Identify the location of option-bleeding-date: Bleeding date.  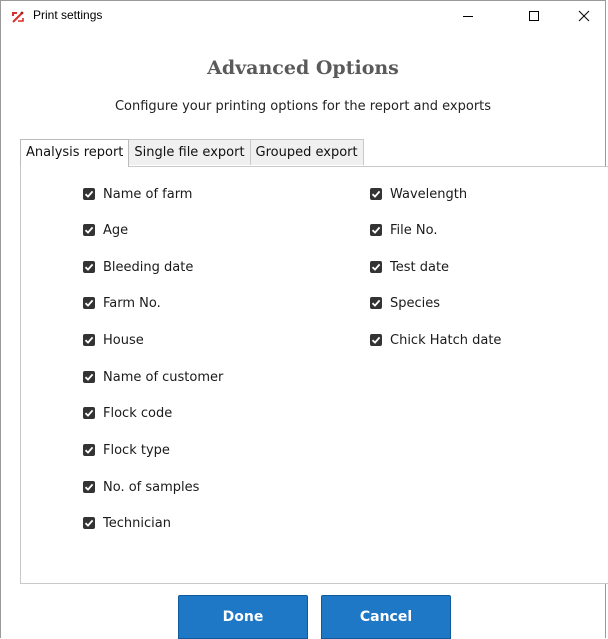
(138, 267).